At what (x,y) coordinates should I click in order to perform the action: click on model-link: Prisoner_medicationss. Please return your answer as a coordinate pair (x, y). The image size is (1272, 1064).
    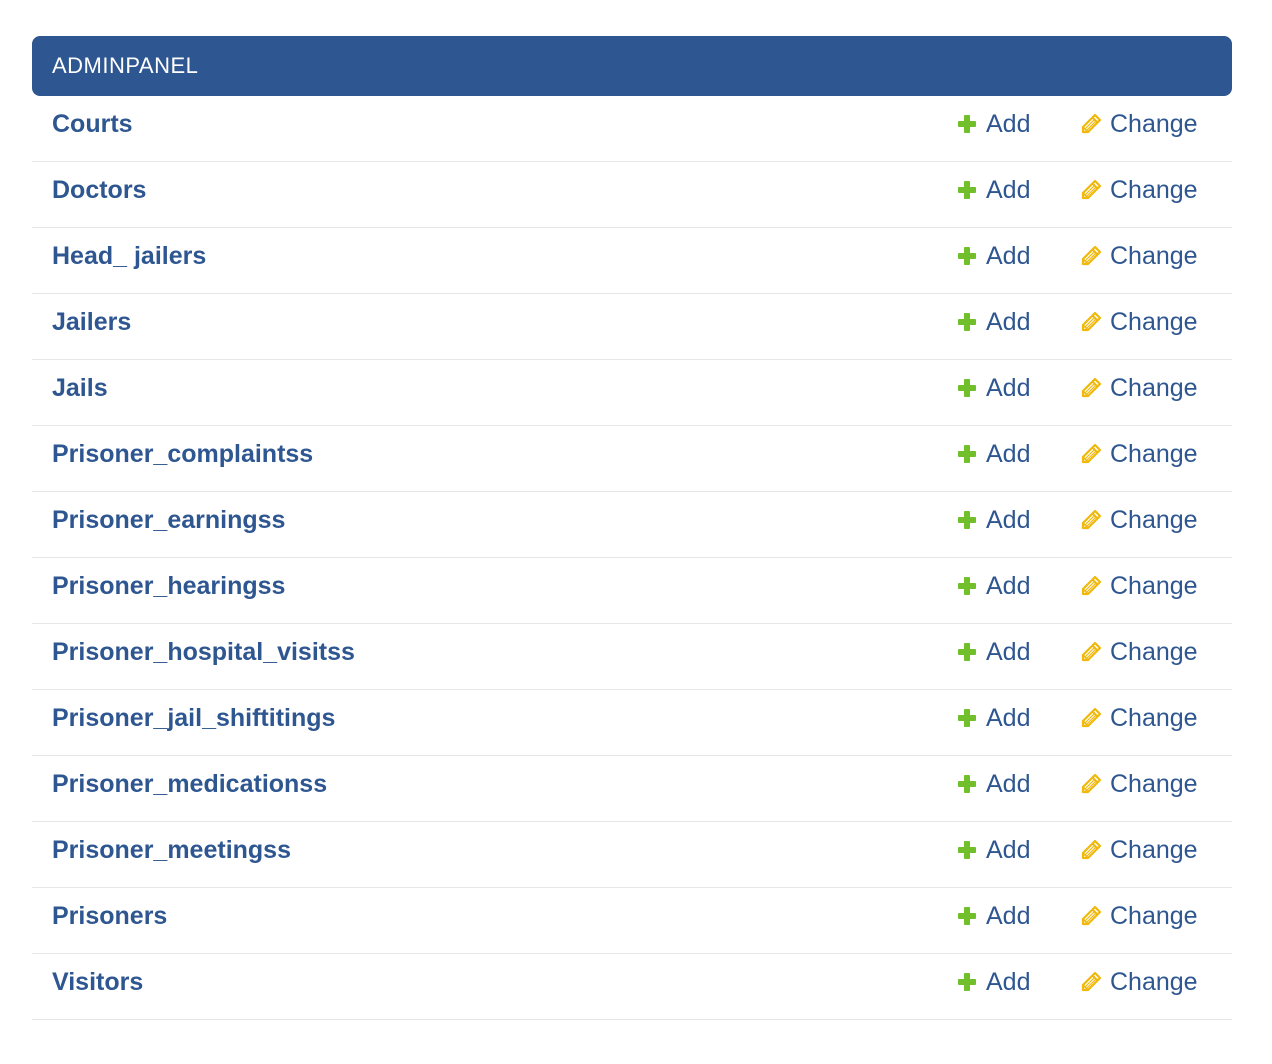
    Looking at the image, I should click on (189, 784).